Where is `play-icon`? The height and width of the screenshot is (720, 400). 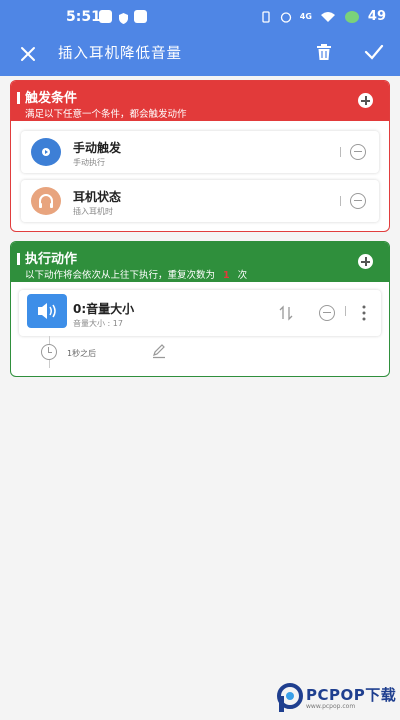 play-icon is located at coordinates (46, 152).